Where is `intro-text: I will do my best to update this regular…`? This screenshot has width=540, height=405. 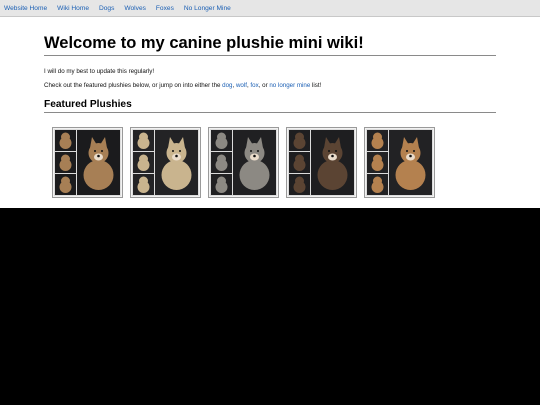
intro-text: I will do my best to update this regular… is located at coordinates (99, 71).